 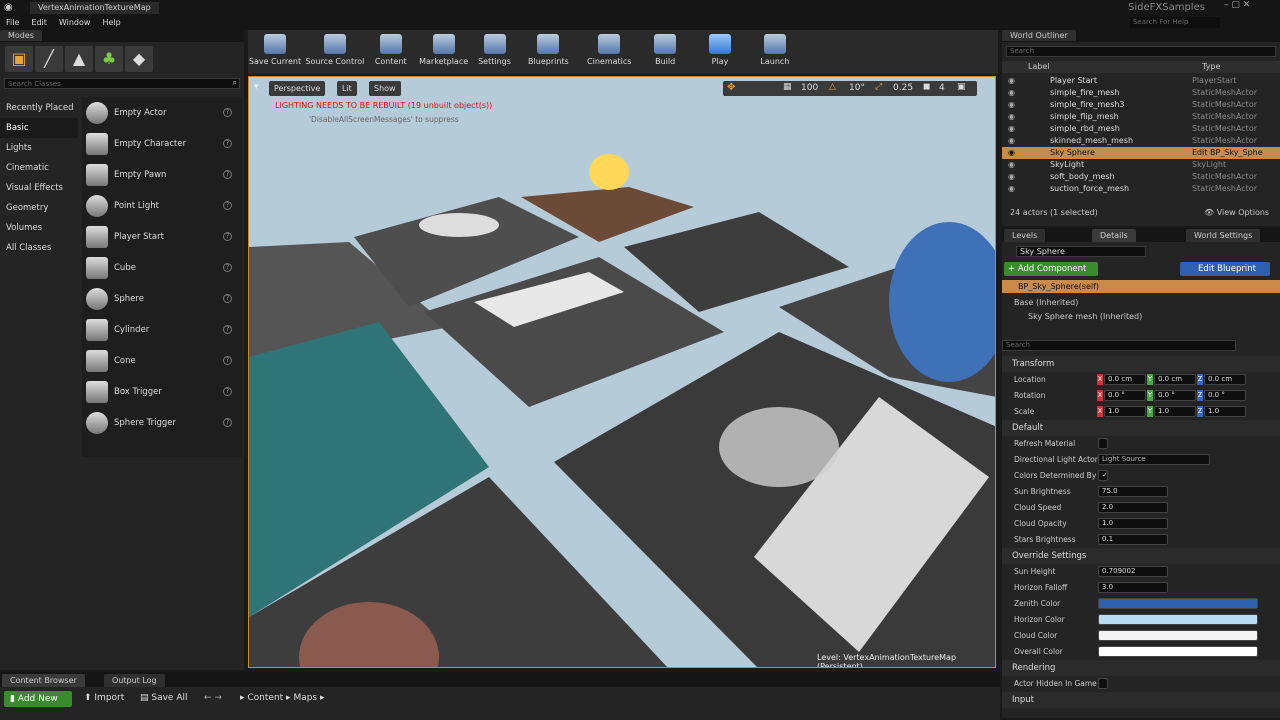 What do you see at coordinates (1133, 507) in the screenshot?
I see `cloud-speed-input: 2.0` at bounding box center [1133, 507].